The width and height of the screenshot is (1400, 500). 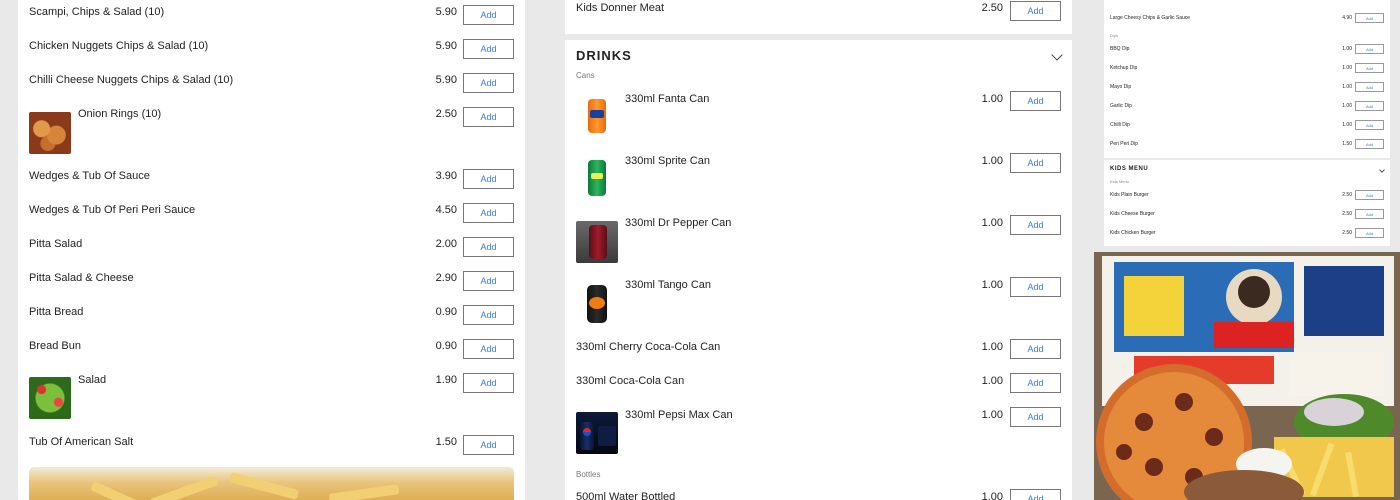 I want to click on item-name: Pitta Salad & Cheese, so click(x=81, y=278).